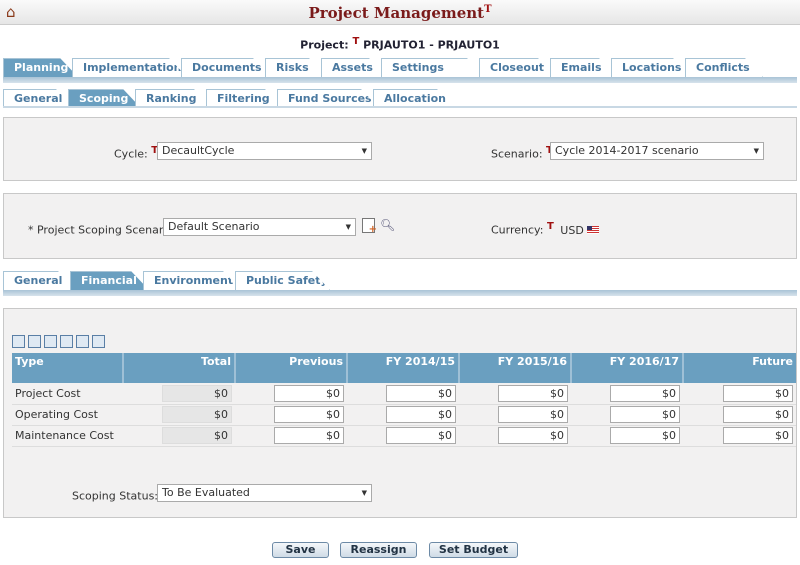 The height and width of the screenshot is (565, 800). I want to click on scenario-label: Scenario: T, so click(522, 153).